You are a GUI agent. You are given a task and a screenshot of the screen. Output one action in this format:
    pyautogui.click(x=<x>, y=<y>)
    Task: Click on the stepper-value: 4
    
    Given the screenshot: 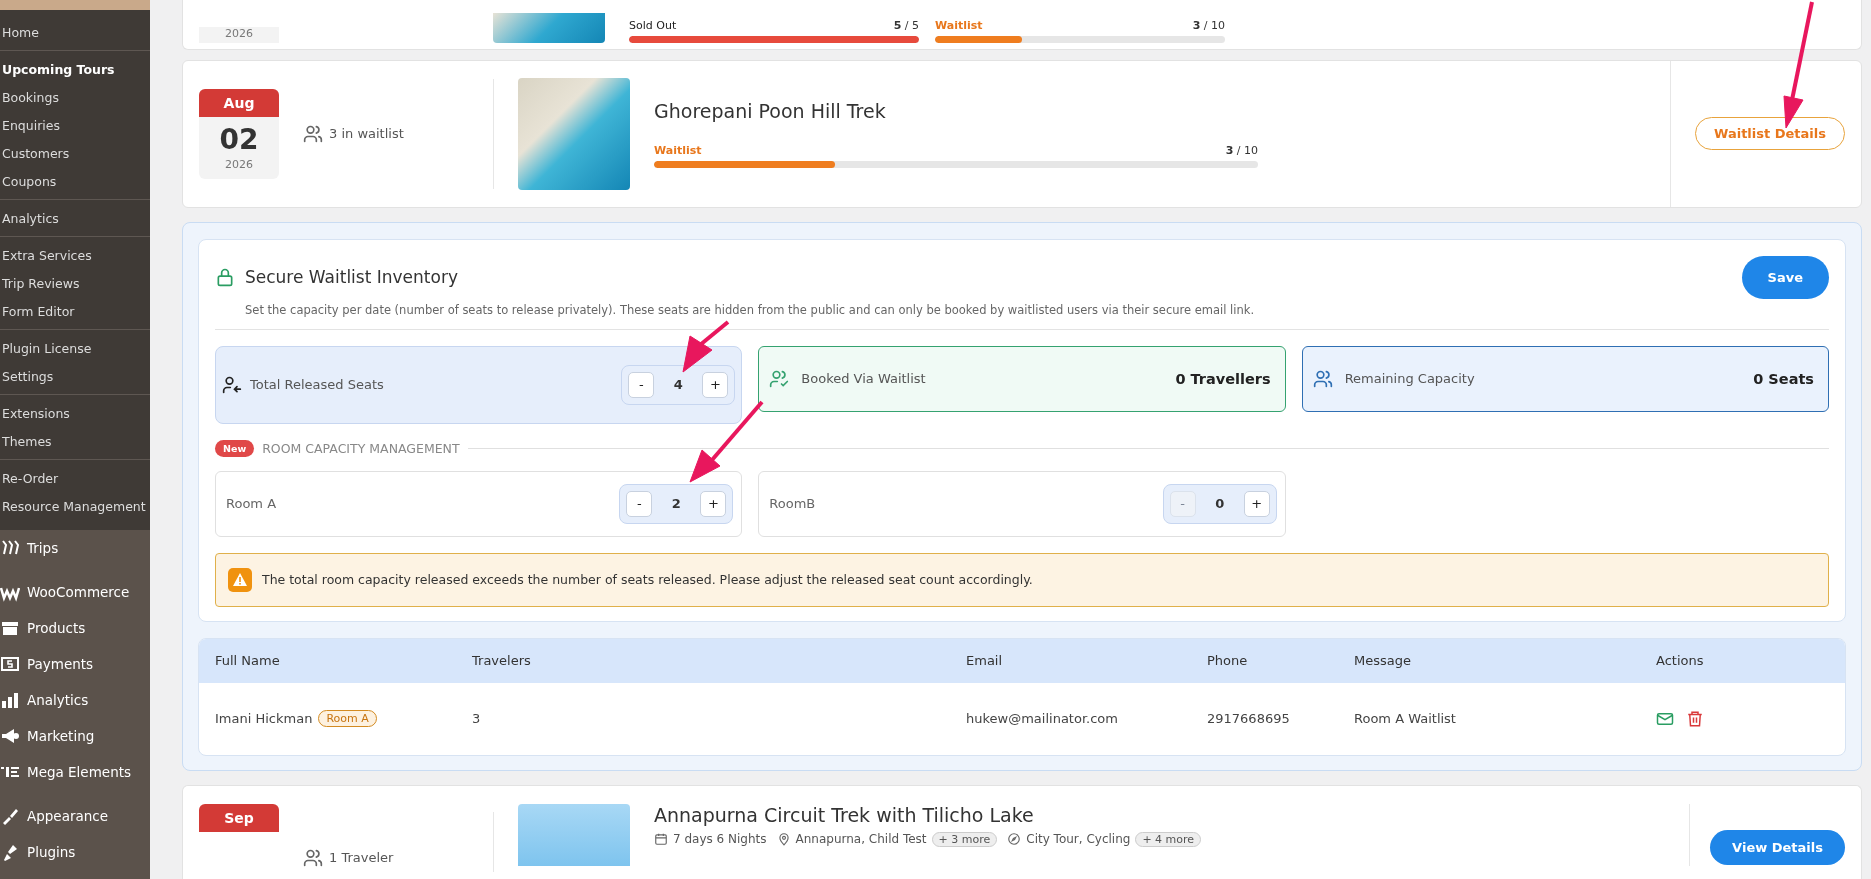 What is the action you would take?
    pyautogui.click(x=678, y=385)
    